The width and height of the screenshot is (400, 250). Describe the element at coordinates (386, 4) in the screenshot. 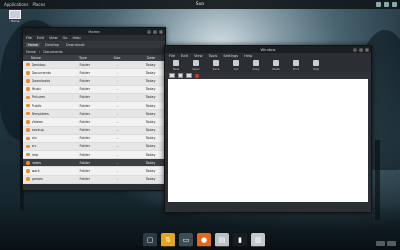

I see `volume-icon` at that location.